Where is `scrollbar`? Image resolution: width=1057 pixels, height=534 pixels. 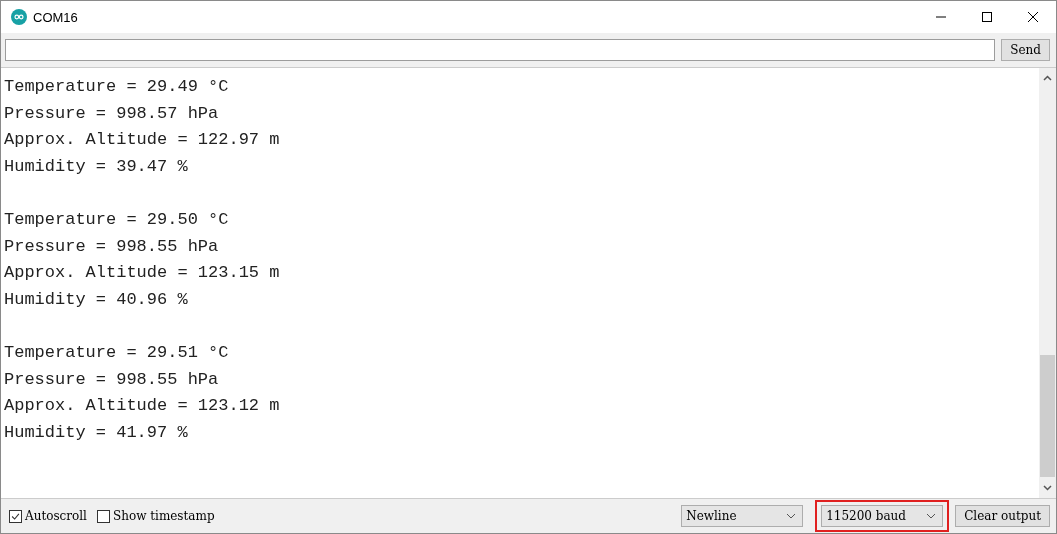 scrollbar is located at coordinates (1047, 283).